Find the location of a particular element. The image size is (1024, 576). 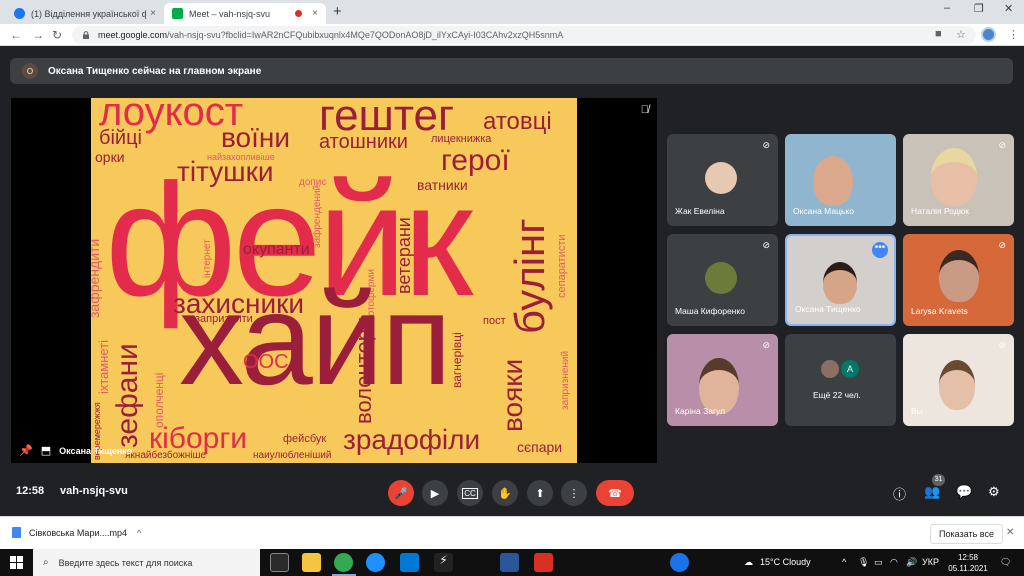

cloud-word: зрадофіли is located at coordinates (412, 439).